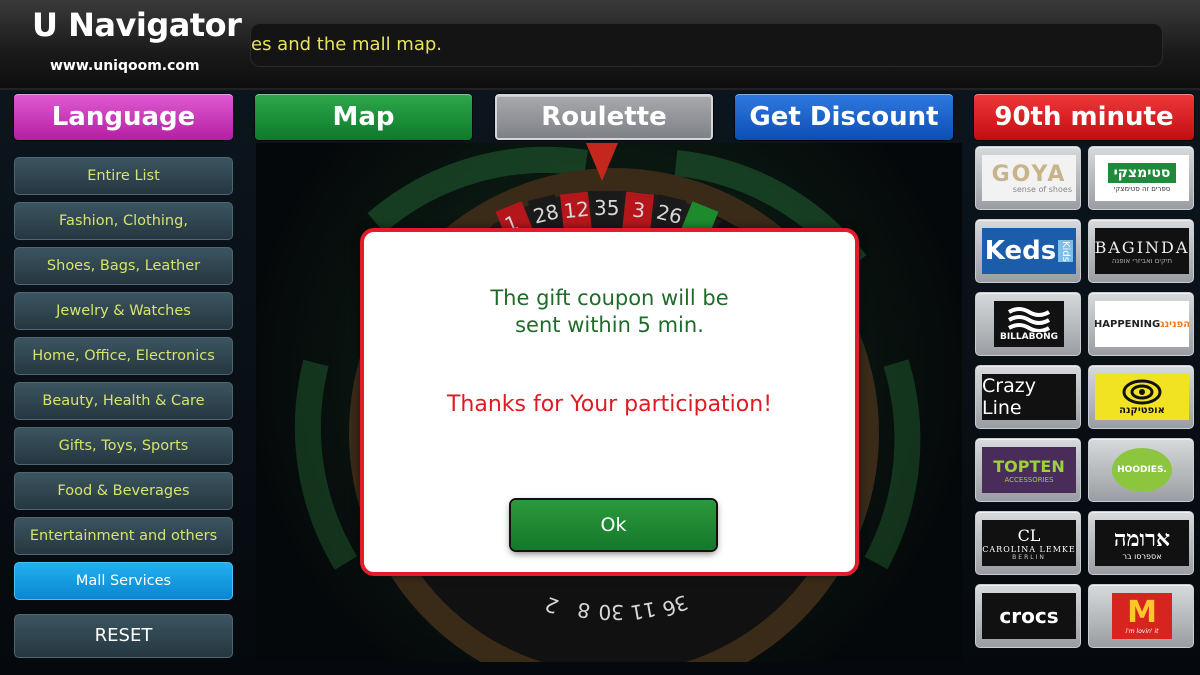 Image resolution: width=1200 pixels, height=675 pixels. What do you see at coordinates (123, 311) in the screenshot?
I see `sidebar-item-jewelry: Jewelry & Watches` at bounding box center [123, 311].